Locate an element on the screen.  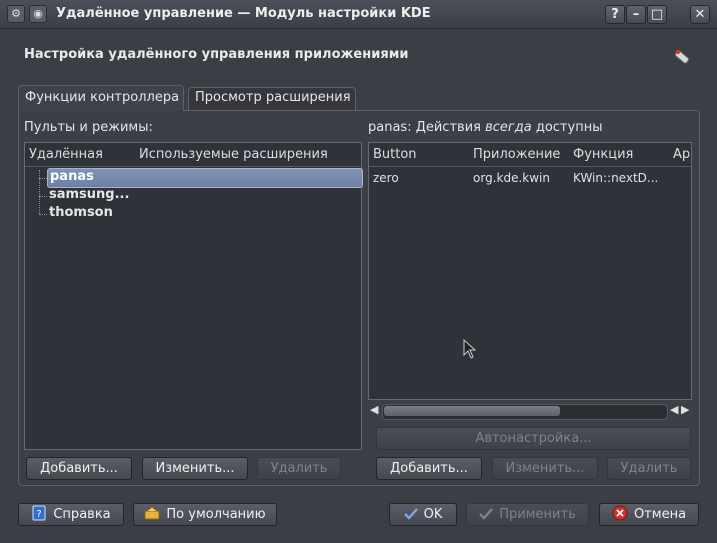
defaults-button: По умолчанию is located at coordinates (205, 514).